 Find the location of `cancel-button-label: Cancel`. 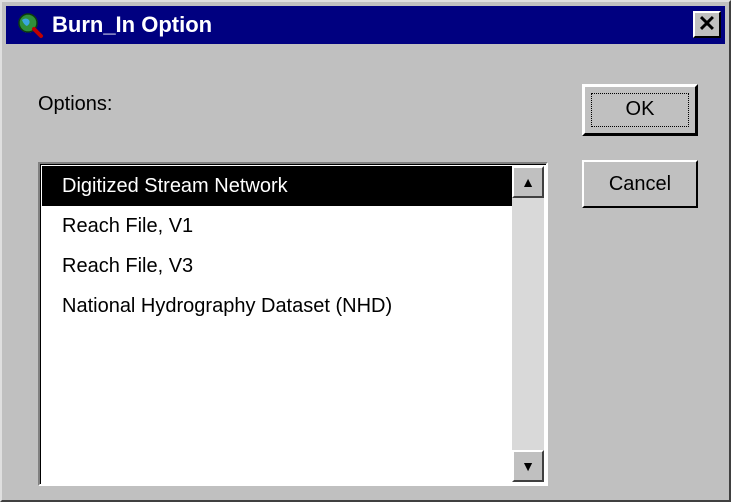

cancel-button-label: Cancel is located at coordinates (640, 184).